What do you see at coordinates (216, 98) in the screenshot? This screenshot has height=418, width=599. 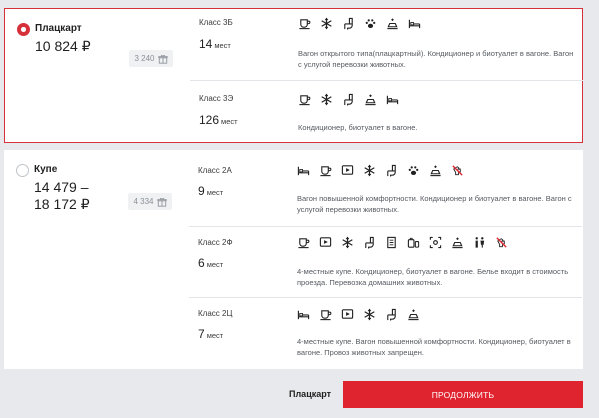 I see `car-class-label: Класс 3Э` at bounding box center [216, 98].